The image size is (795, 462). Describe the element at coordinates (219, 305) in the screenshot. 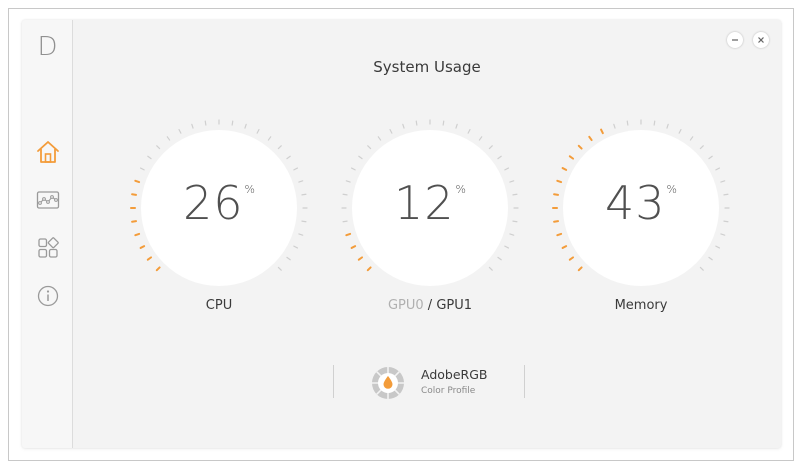

I see `cpu-label: CPU` at that location.